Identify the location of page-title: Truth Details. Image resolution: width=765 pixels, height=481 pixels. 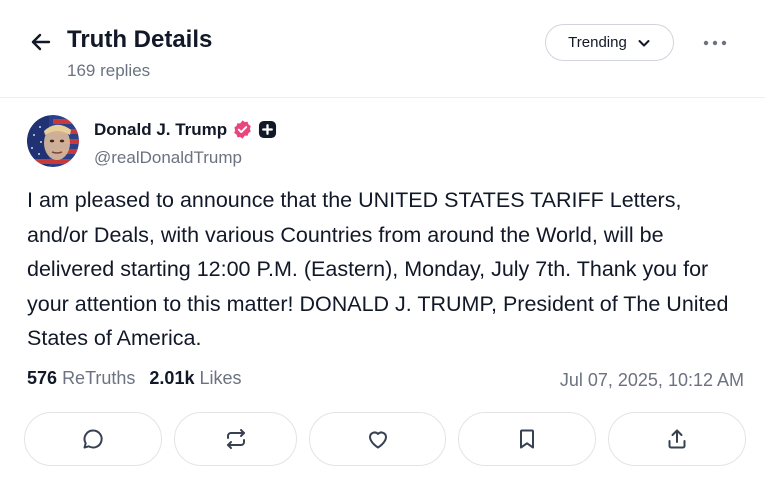
(140, 39).